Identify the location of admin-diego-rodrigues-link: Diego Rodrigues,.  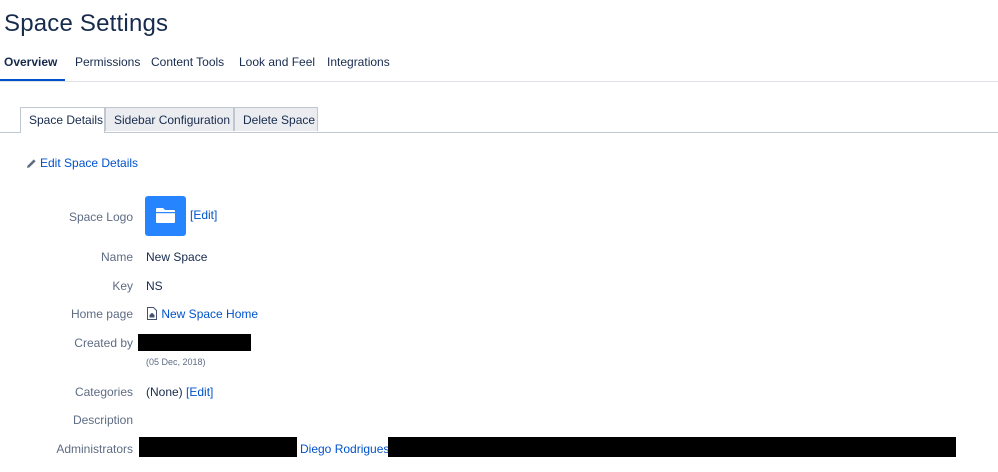
(346, 449).